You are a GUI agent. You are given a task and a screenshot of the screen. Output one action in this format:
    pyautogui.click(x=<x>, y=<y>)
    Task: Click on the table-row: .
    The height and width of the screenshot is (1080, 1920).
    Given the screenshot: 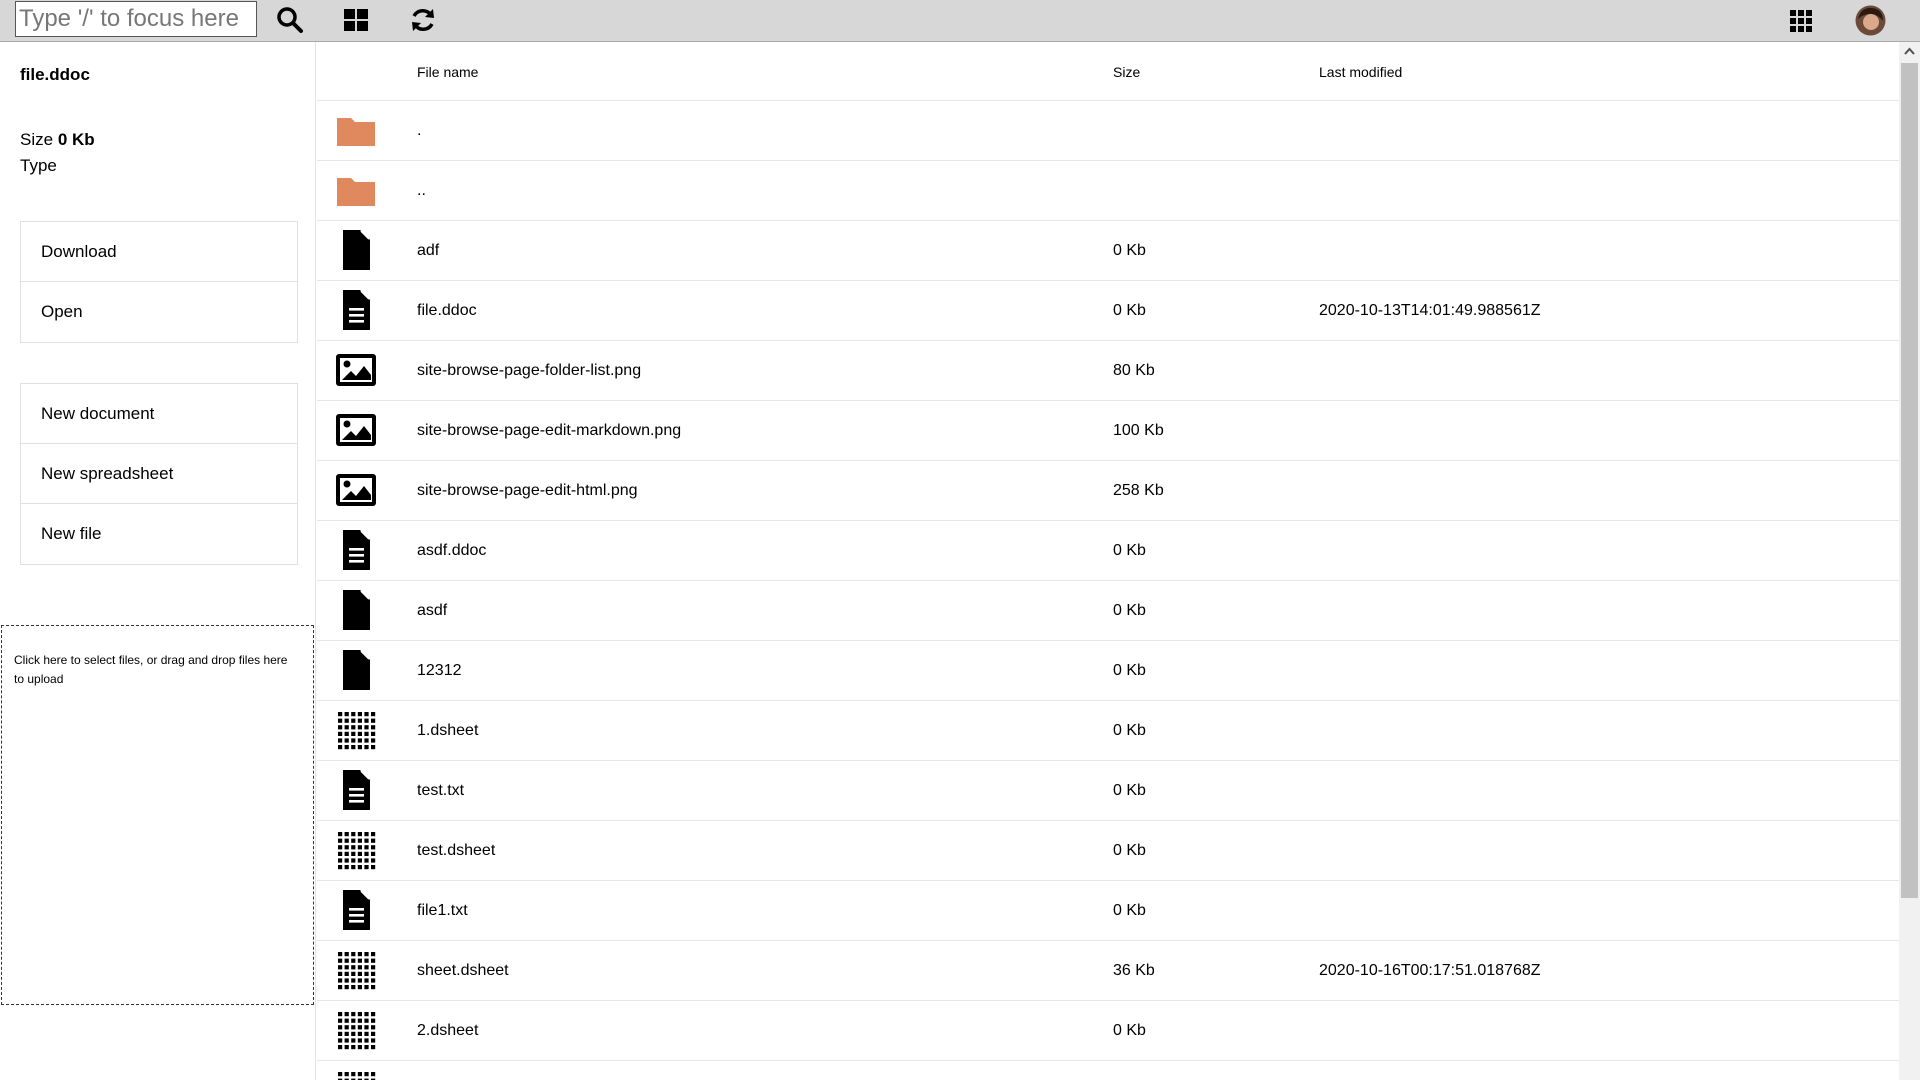 What is the action you would take?
    pyautogui.click(x=1108, y=131)
    